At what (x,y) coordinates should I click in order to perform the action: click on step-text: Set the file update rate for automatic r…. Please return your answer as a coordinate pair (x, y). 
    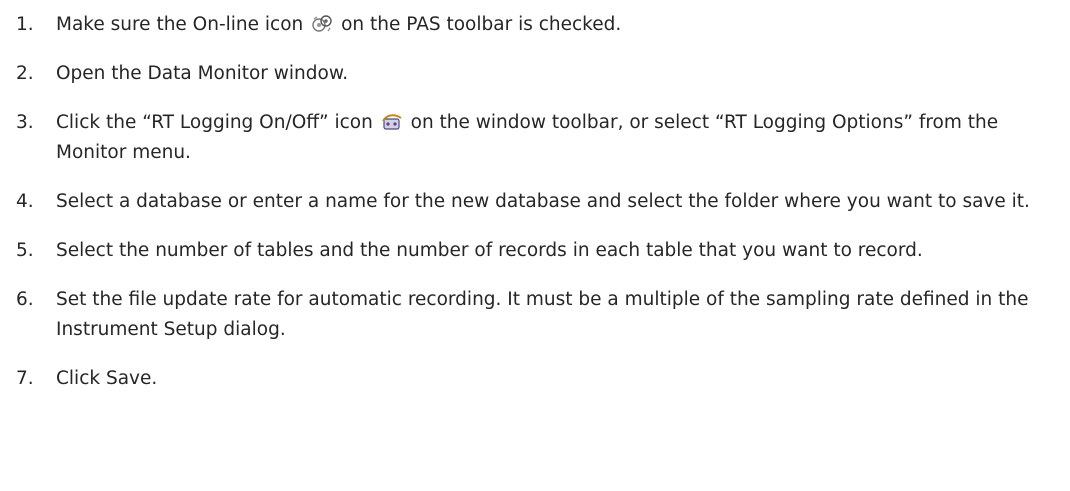
    Looking at the image, I should click on (542, 314).